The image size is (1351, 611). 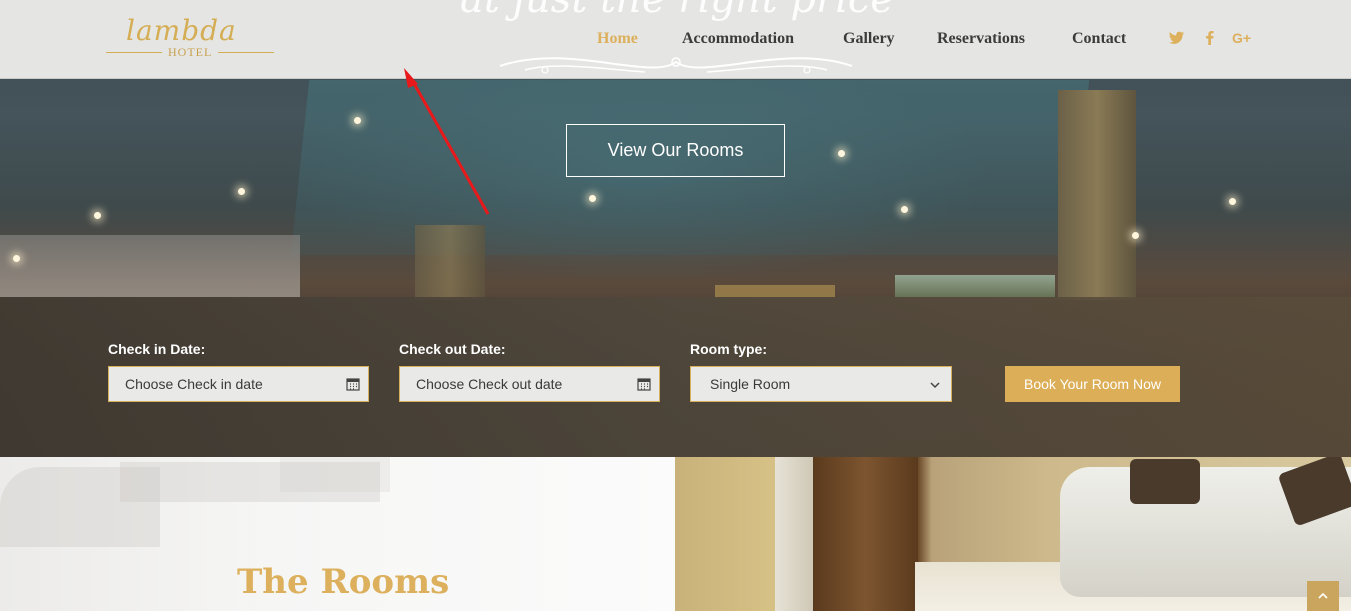 I want to click on logo-subtitle: HOTEL, so click(x=190, y=52).